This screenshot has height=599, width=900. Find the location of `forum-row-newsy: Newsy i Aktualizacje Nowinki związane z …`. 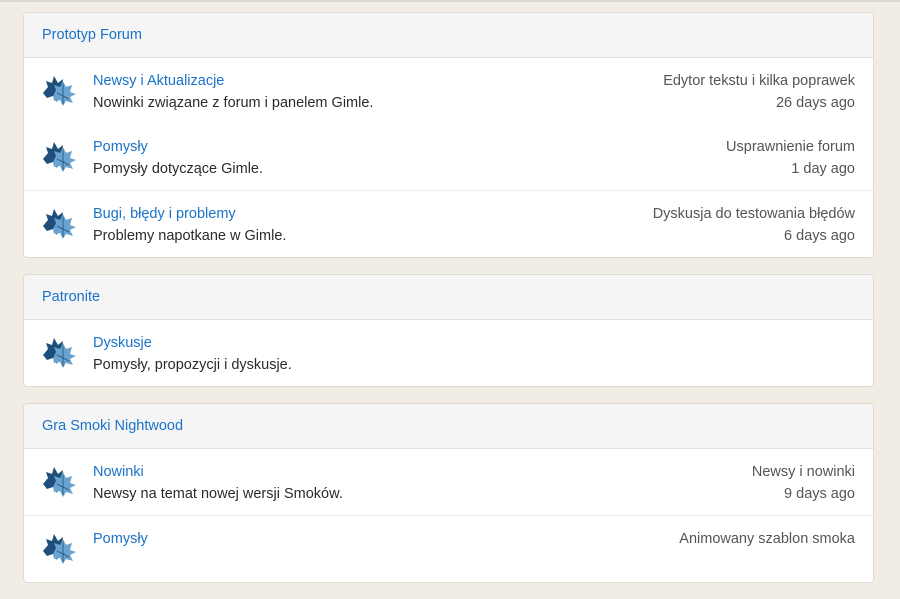

forum-row-newsy: Newsy i Aktualizacje Nowinki związane z … is located at coordinates (448, 91).